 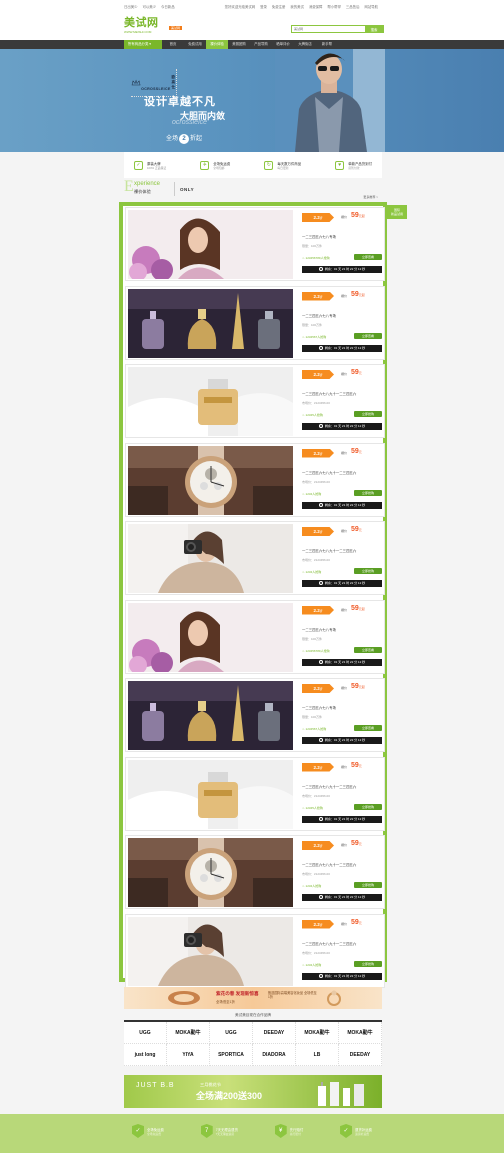 I want to click on shield-icon: 7, so click(x=206, y=1131).